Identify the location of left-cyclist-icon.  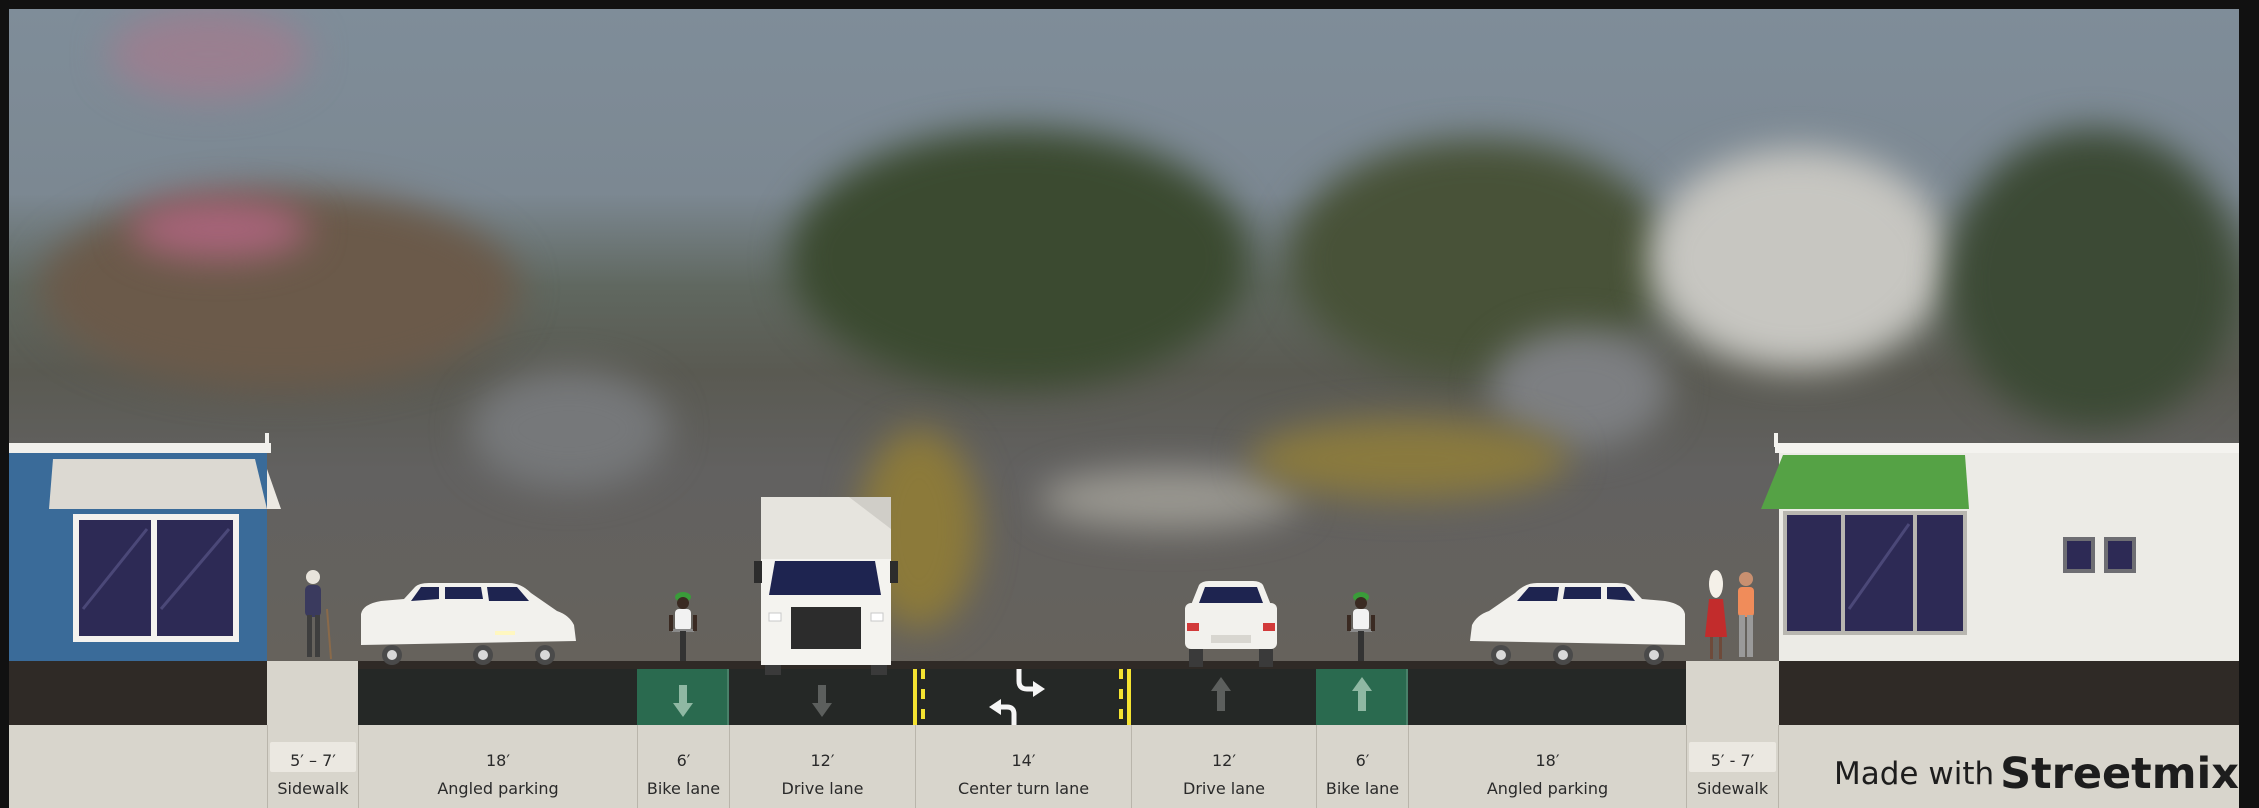
(683, 626).